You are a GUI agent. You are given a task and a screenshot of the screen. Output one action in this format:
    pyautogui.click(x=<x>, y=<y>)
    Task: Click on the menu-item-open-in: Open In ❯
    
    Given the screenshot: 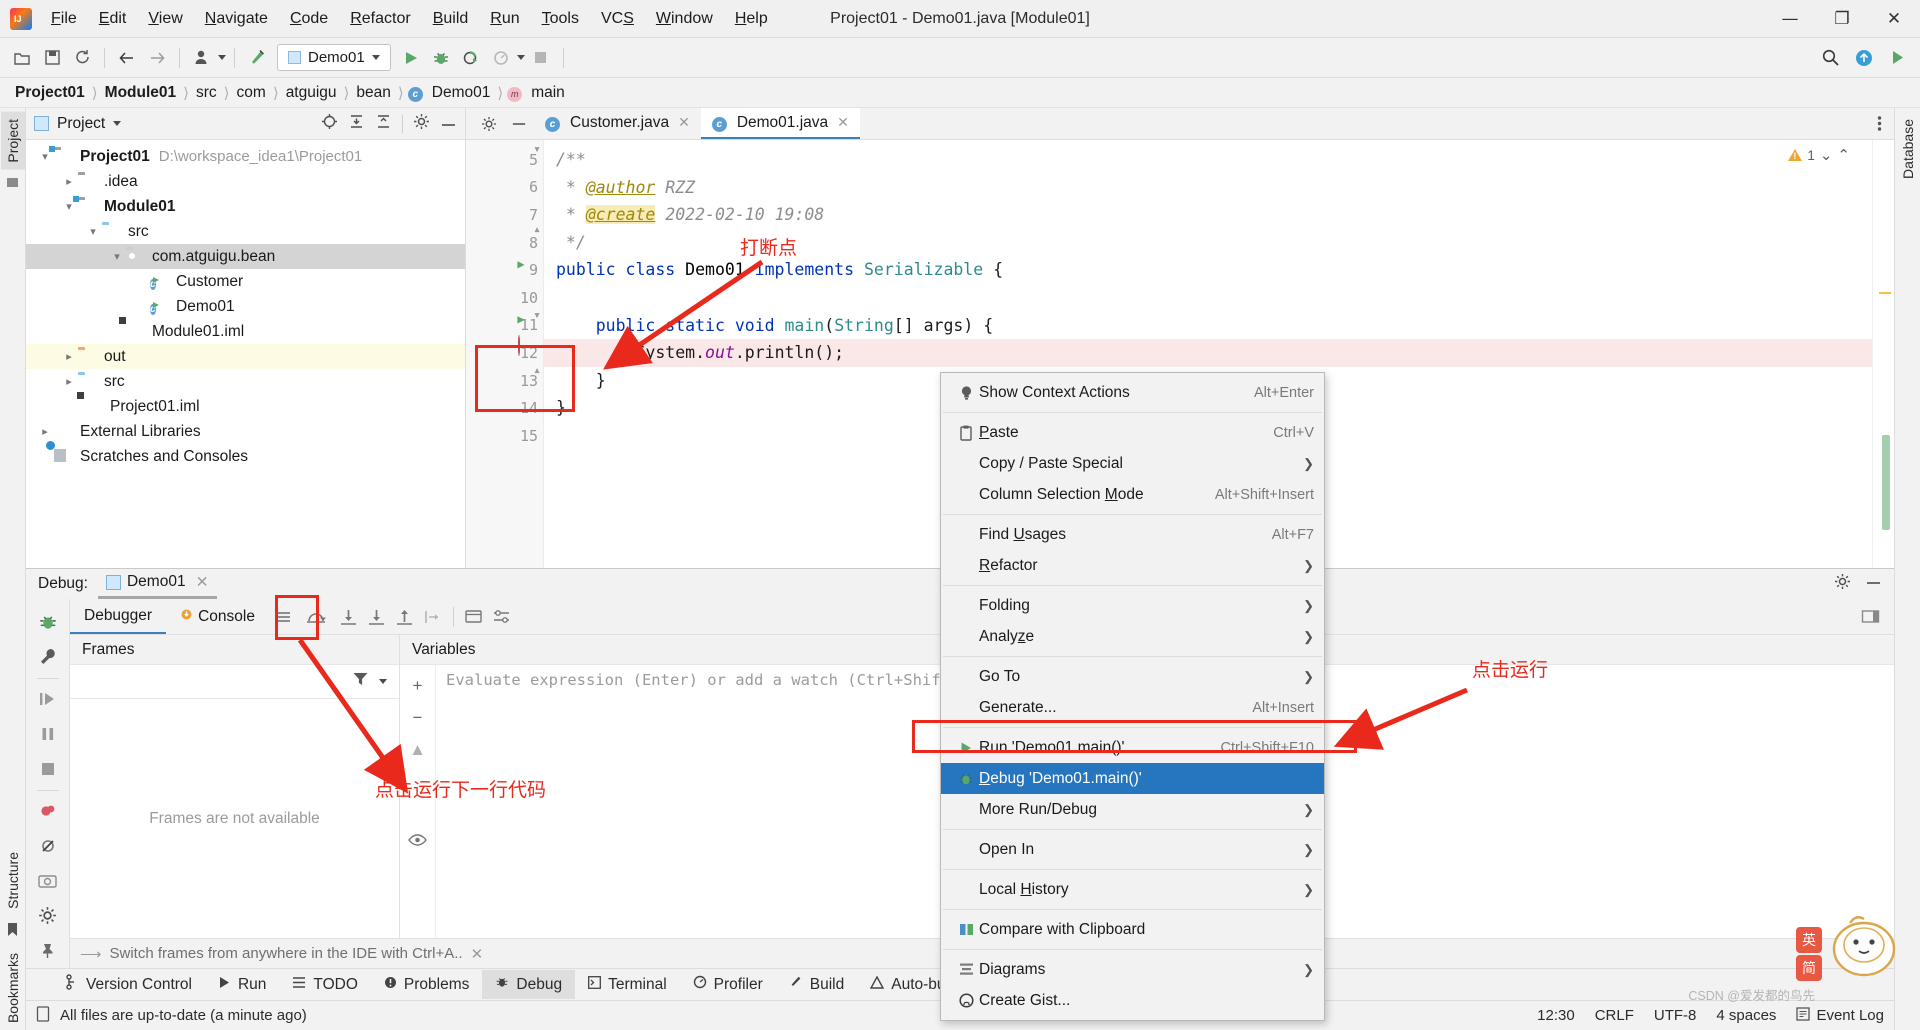 What is the action you would take?
    pyautogui.click(x=1132, y=849)
    